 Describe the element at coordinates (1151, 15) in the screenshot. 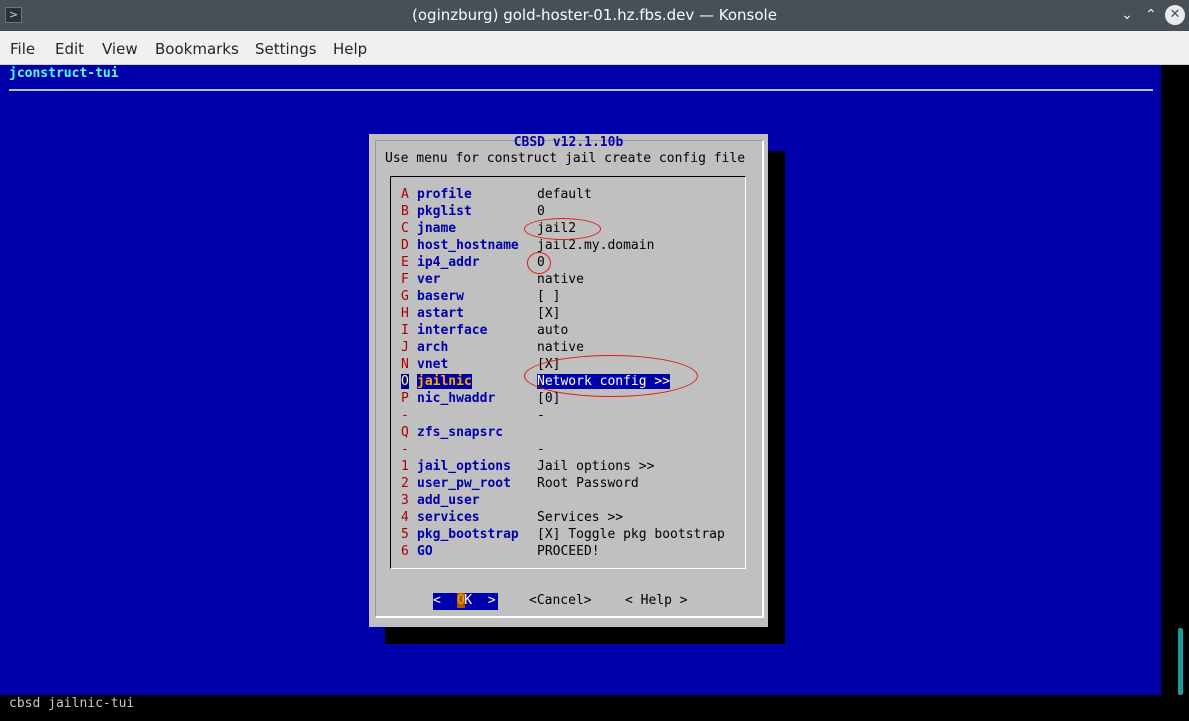

I see `chevron-up-icon: ⌃` at that location.